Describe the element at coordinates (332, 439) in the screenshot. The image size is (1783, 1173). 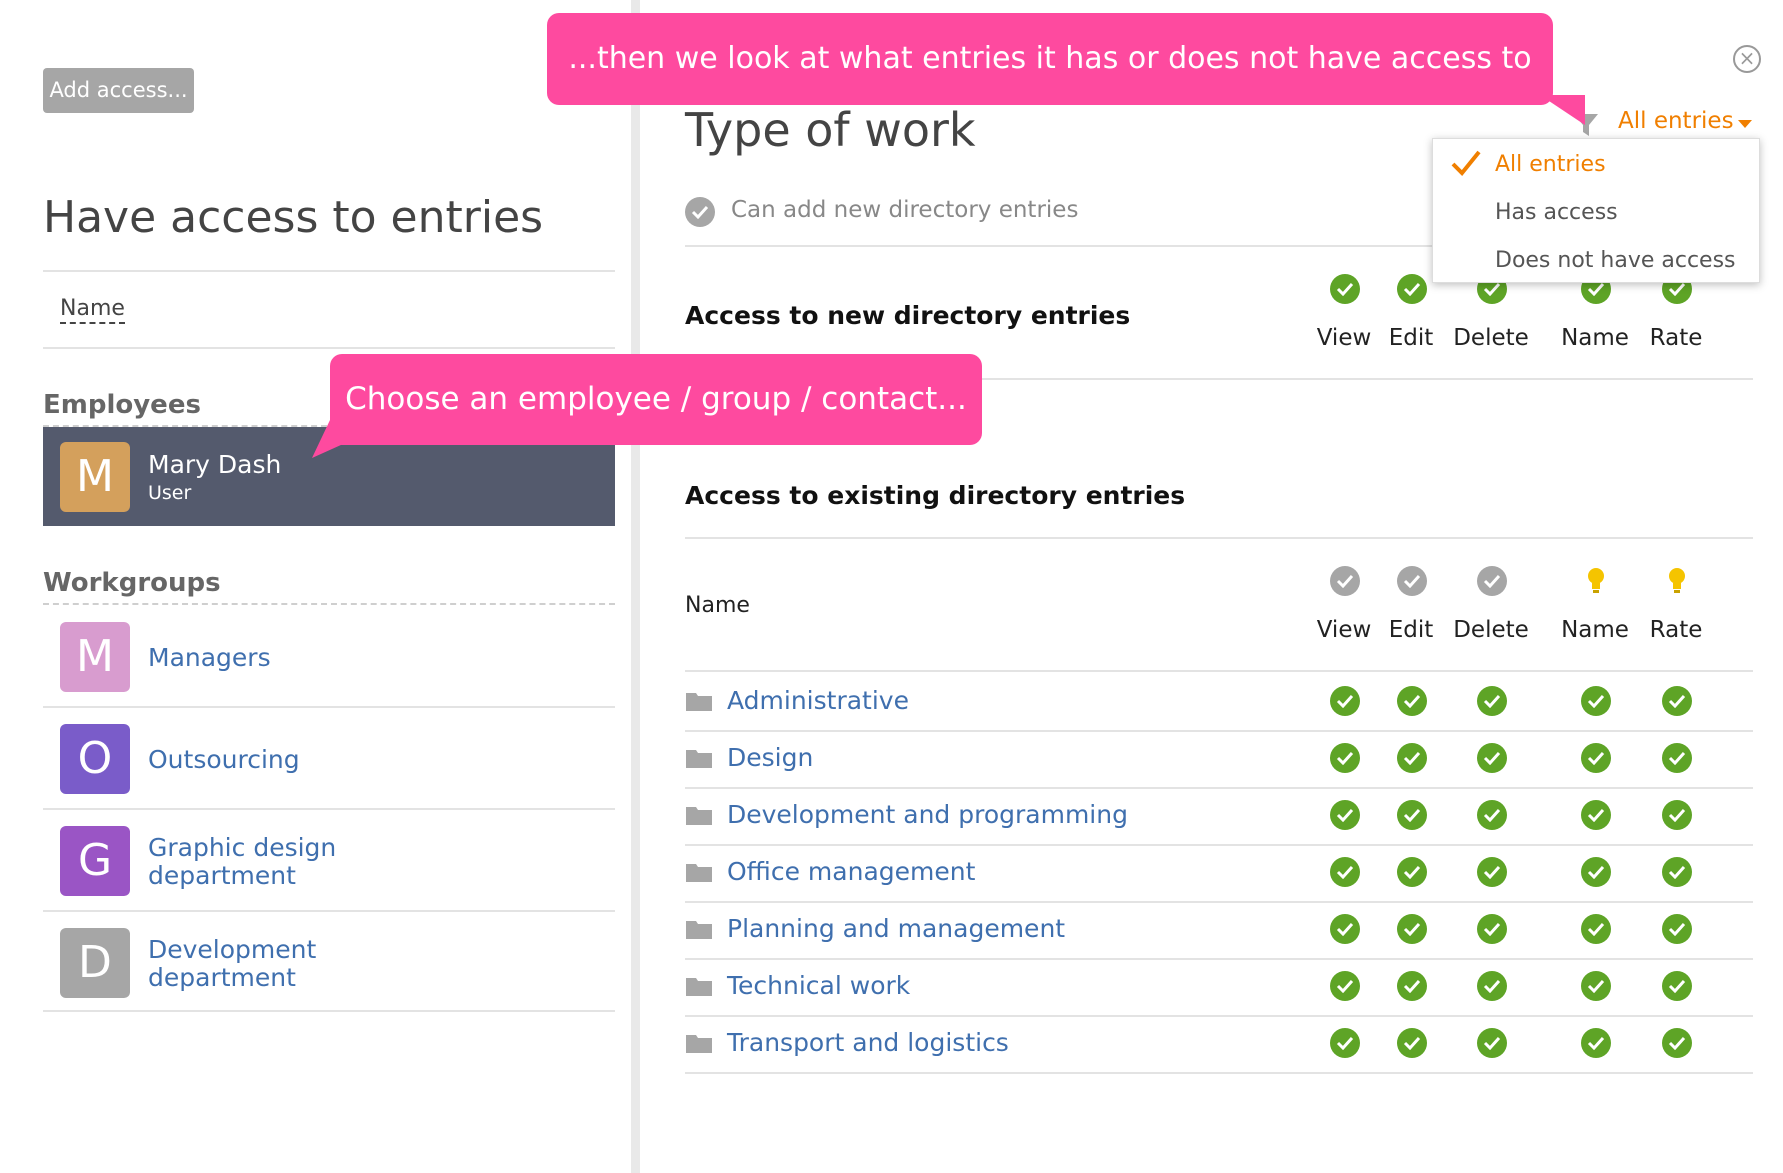
I see `callout-tail` at that location.